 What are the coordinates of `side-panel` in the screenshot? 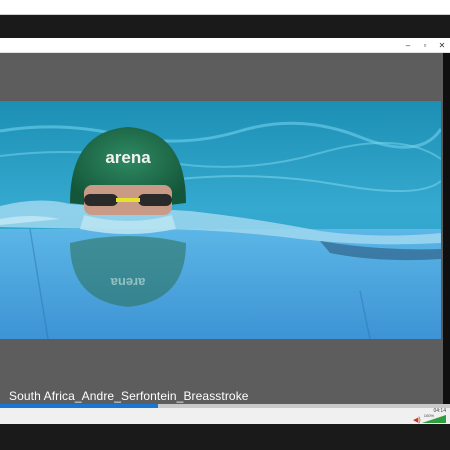 It's located at (446, 228).